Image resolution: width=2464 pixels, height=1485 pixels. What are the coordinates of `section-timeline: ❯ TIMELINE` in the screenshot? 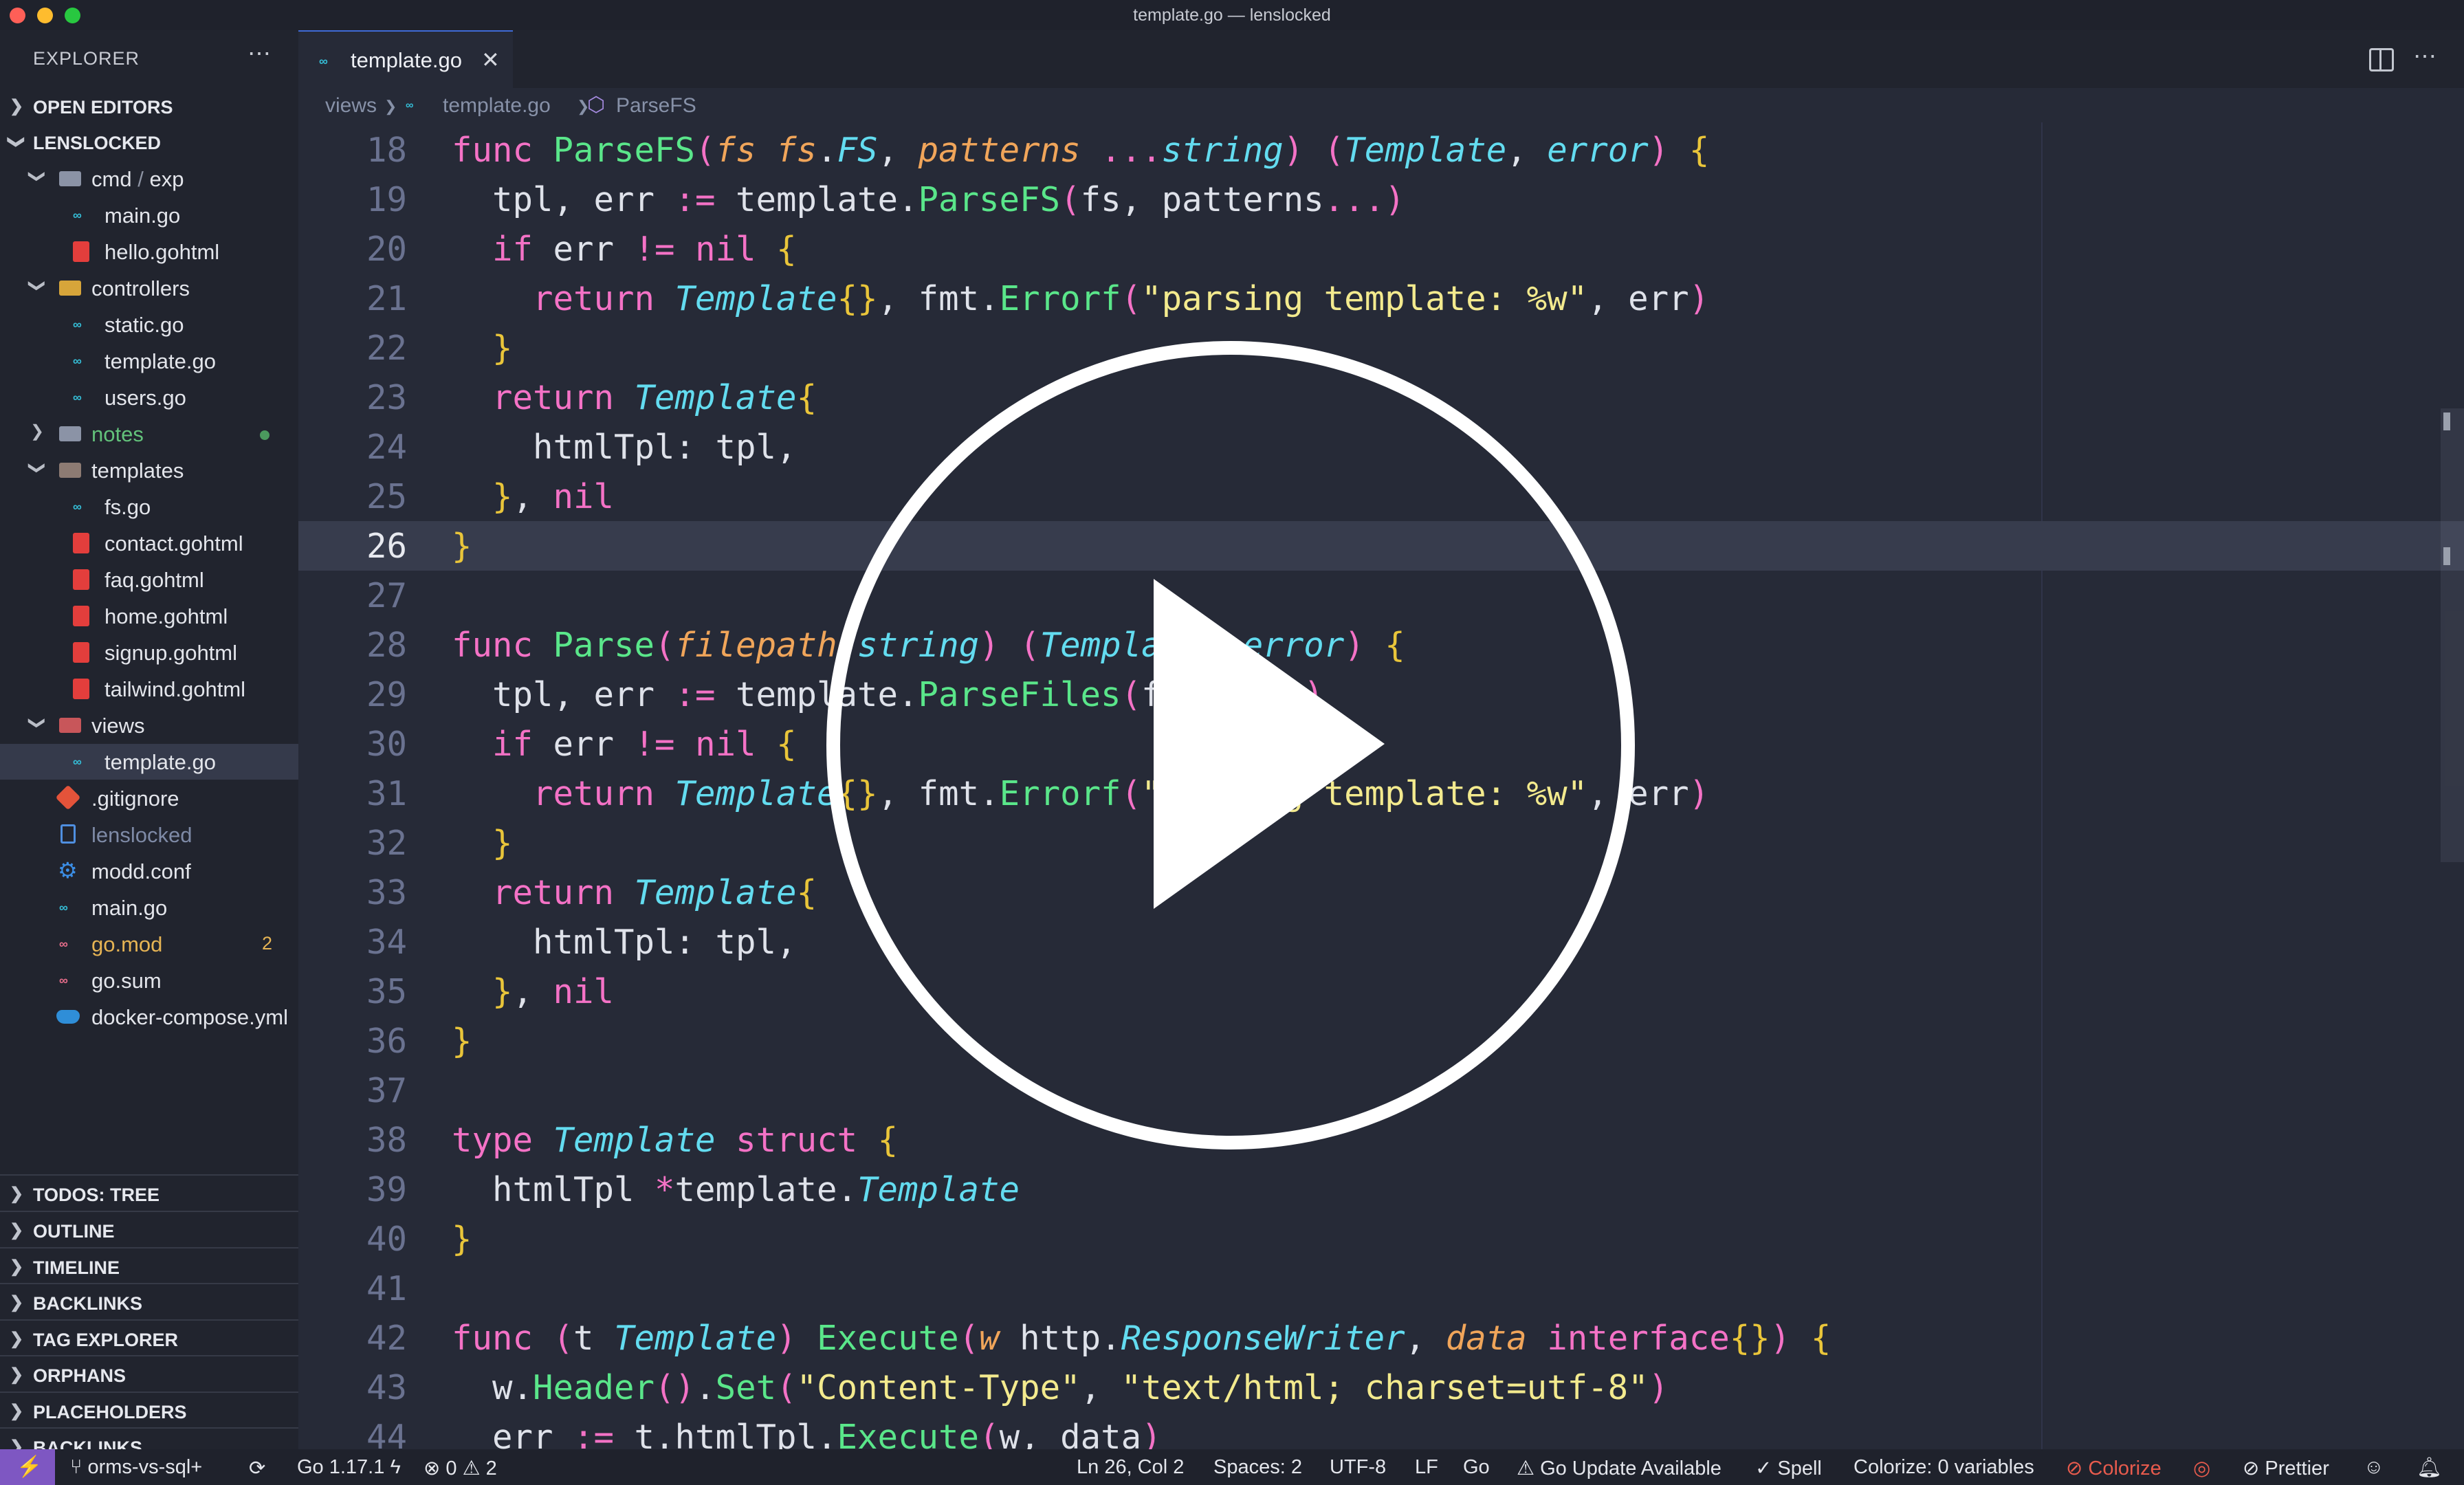 It's located at (149, 1265).